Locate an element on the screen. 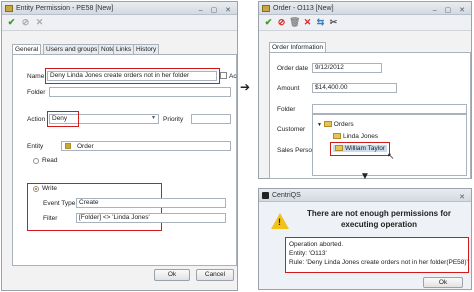  order-window-title: Order - O113 [New] is located at coordinates (303, 8).